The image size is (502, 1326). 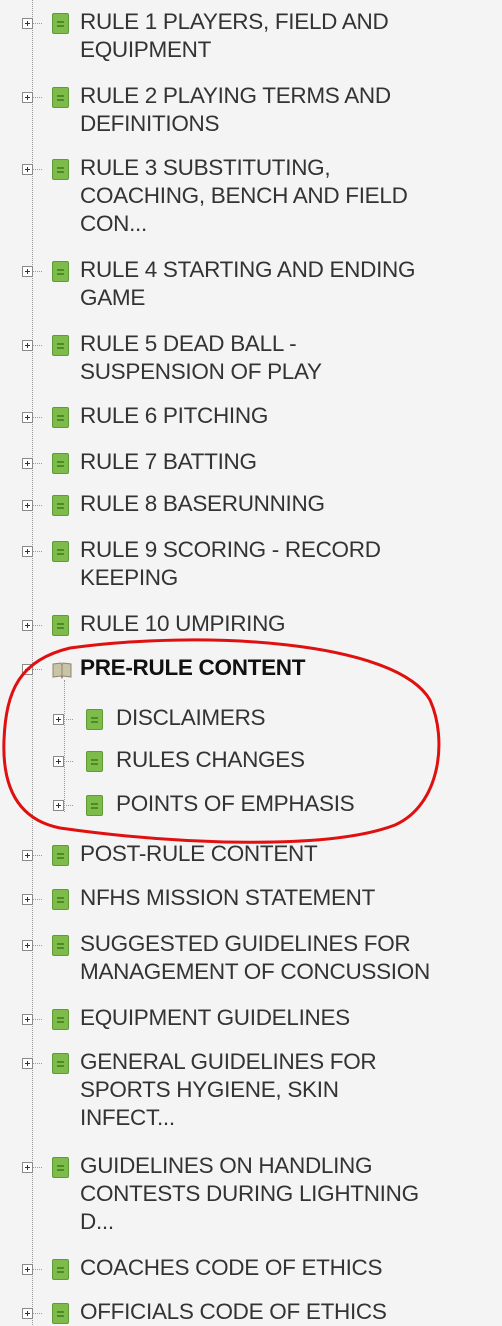 What do you see at coordinates (255, 972) in the screenshot?
I see `tree-item-label: MANAGEMENT OF CONCUSSION` at bounding box center [255, 972].